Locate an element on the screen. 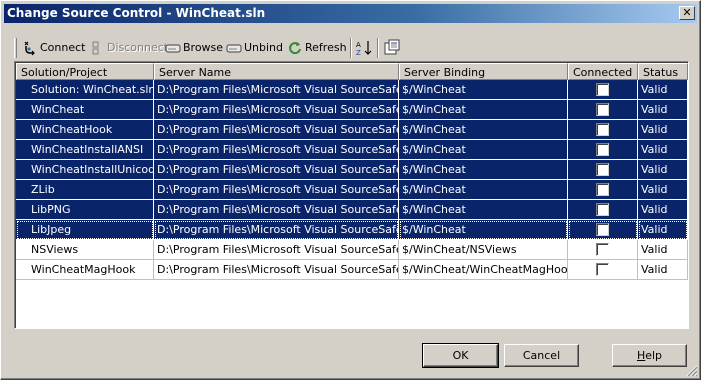 This screenshot has height=380, width=701. column-header-solution-project: Solution/Project is located at coordinates (85, 71).